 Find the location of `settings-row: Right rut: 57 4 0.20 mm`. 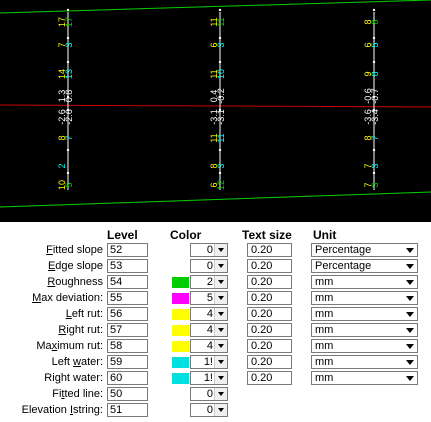

settings-row: Right rut: 57 4 0.20 mm is located at coordinates (215, 331).